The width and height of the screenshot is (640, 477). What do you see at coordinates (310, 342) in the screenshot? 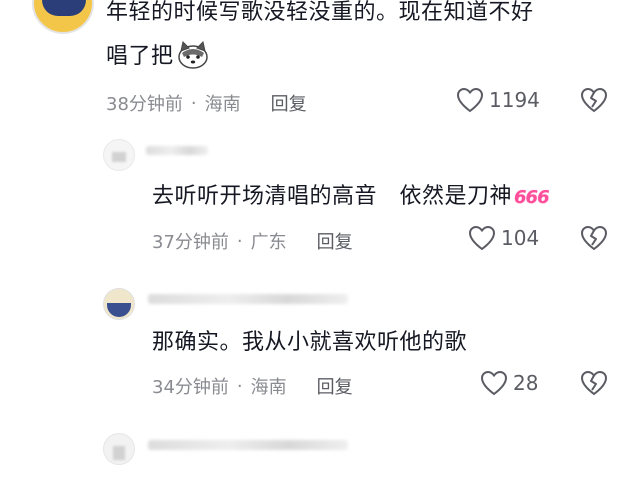
I see `comment-text-line: 那确实。我从小就喜欢听他的歌` at bounding box center [310, 342].